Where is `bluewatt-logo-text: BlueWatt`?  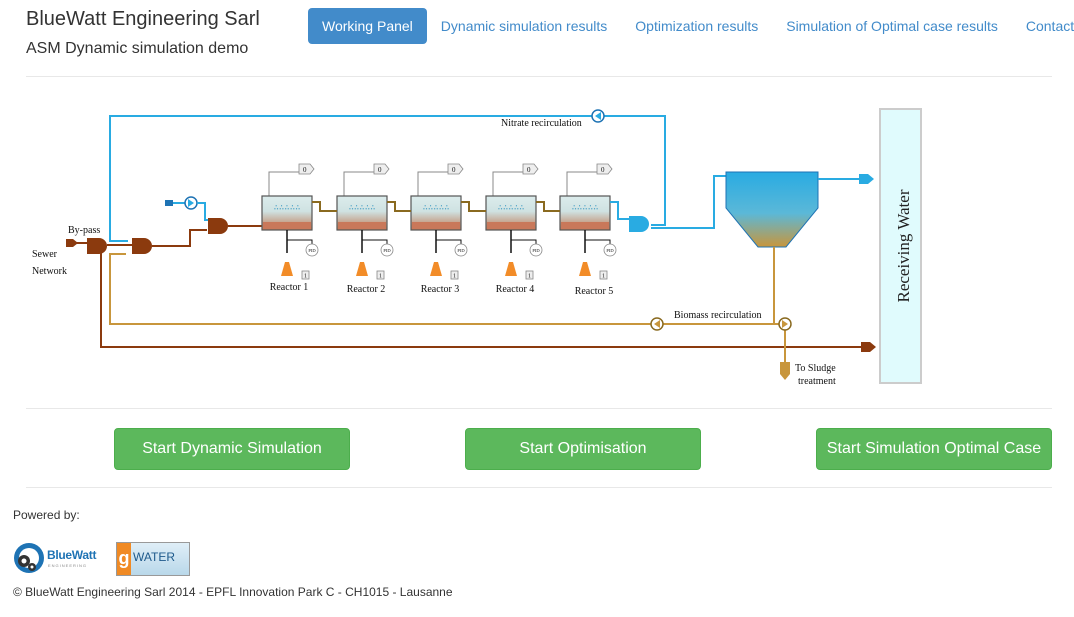
bluewatt-logo-text: BlueWatt is located at coordinates (72, 555).